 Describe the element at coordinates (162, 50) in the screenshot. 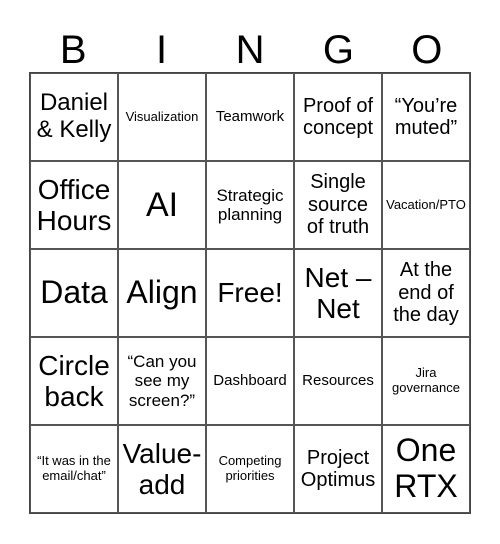

I see `header-letter-i: I` at that location.